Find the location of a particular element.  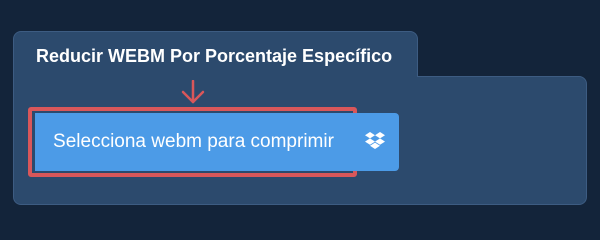

select-webm-button-label: Selecciona webm para comprimir is located at coordinates (193, 141).